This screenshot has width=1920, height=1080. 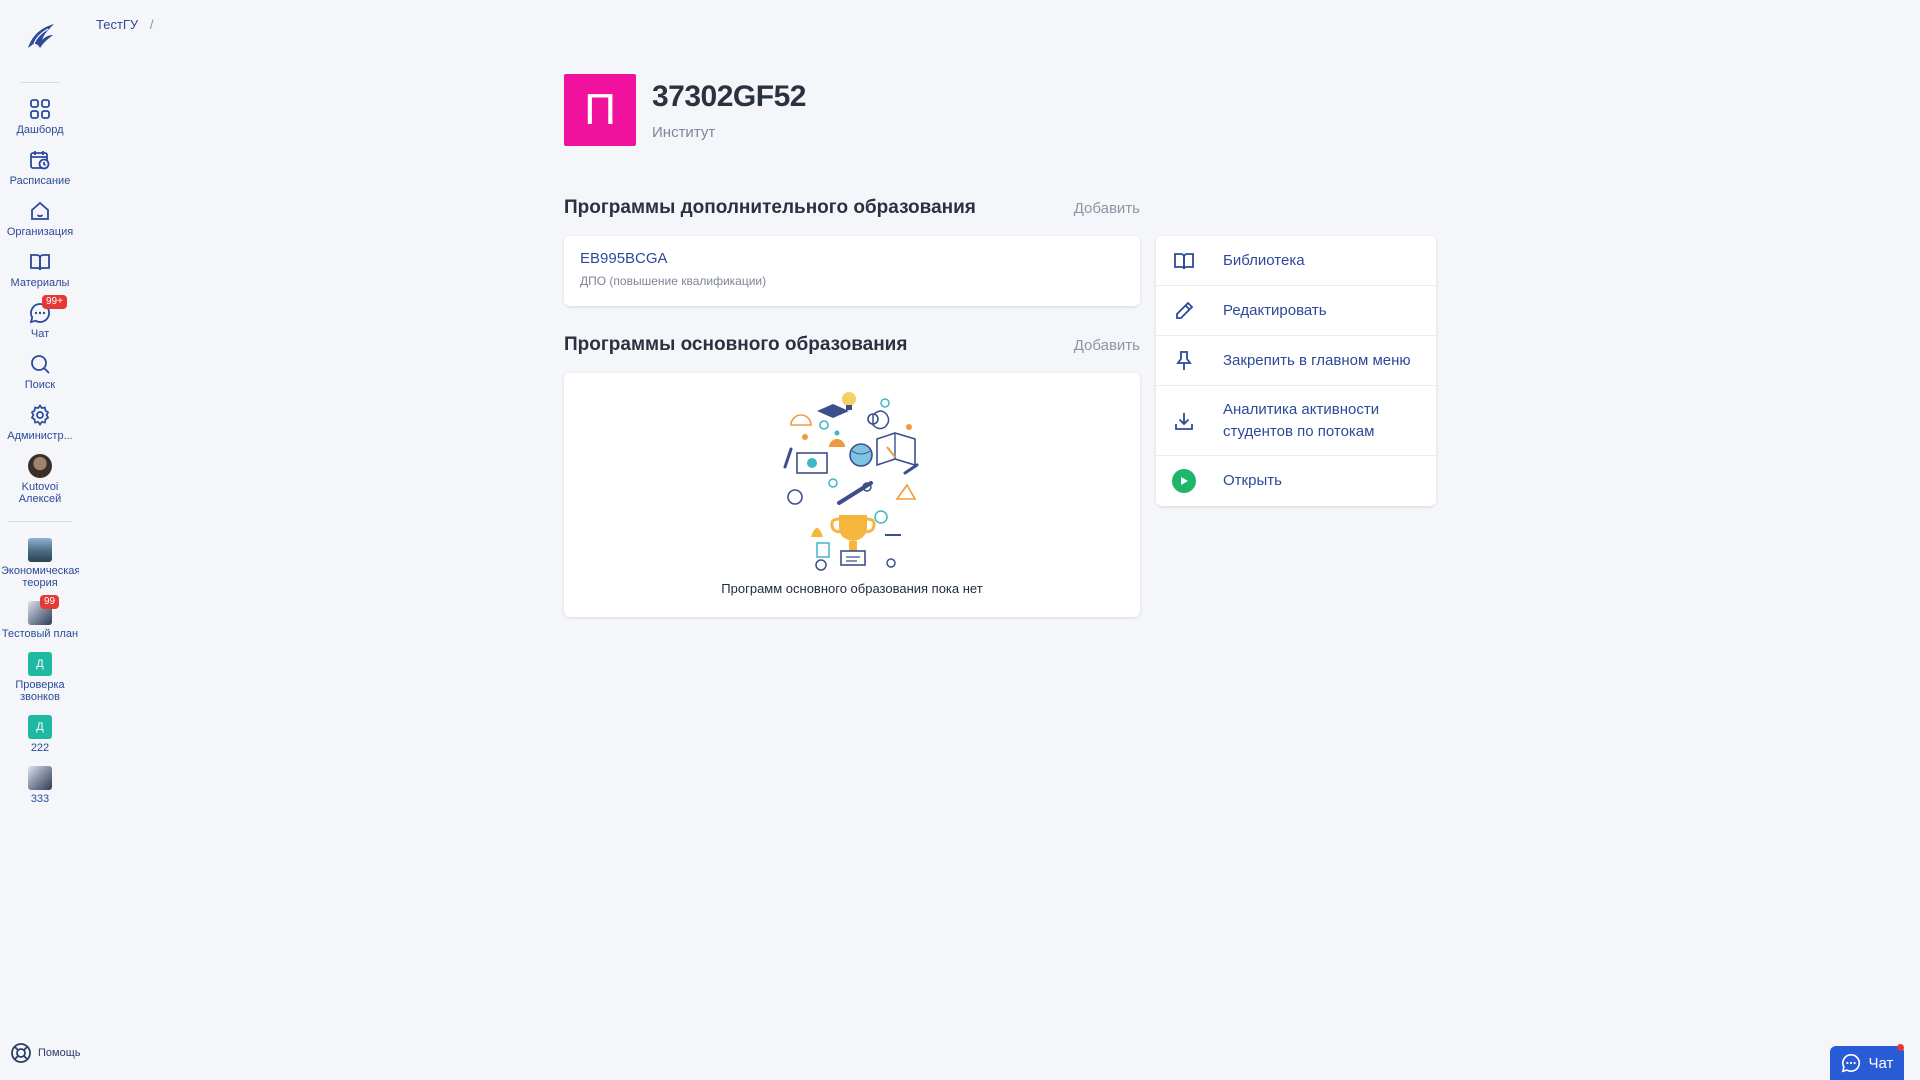 What do you see at coordinates (40, 211) in the screenshot?
I see `home-icon` at bounding box center [40, 211].